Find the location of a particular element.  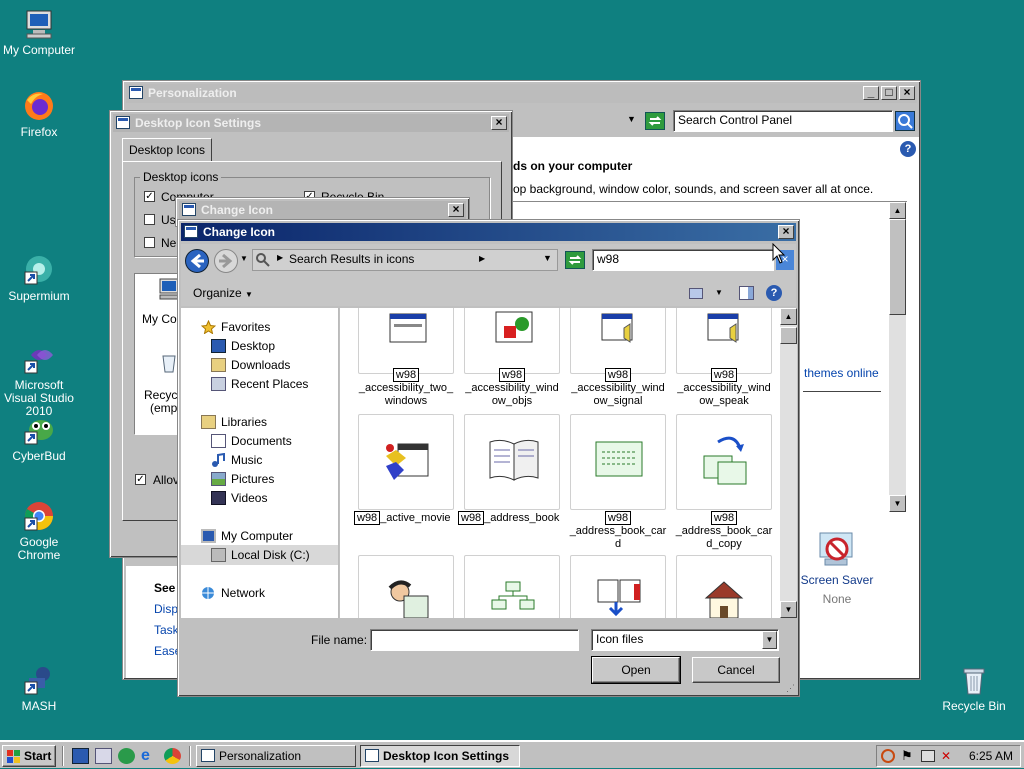

desktop-icon-mash: MASH is located at coordinates (39, 688).